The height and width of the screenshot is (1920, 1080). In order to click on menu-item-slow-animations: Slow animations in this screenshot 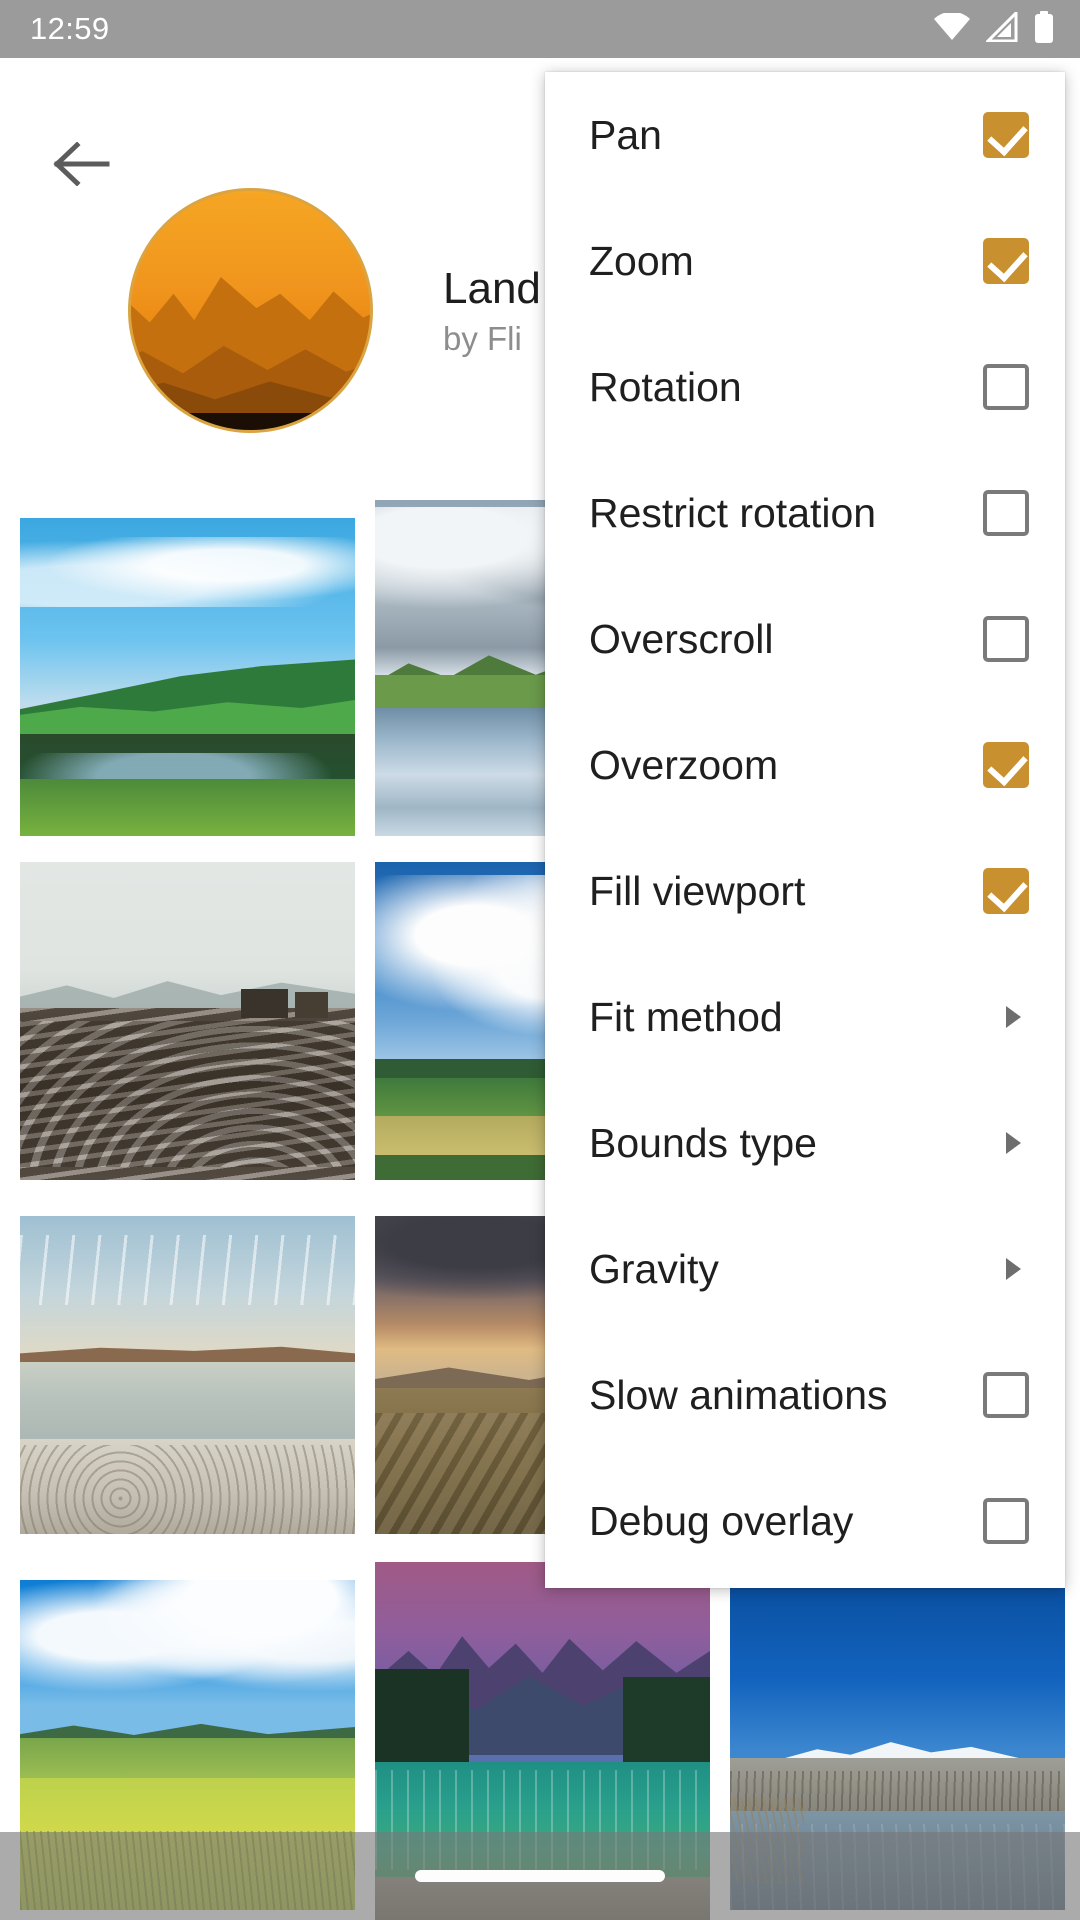, I will do `click(805, 1395)`.